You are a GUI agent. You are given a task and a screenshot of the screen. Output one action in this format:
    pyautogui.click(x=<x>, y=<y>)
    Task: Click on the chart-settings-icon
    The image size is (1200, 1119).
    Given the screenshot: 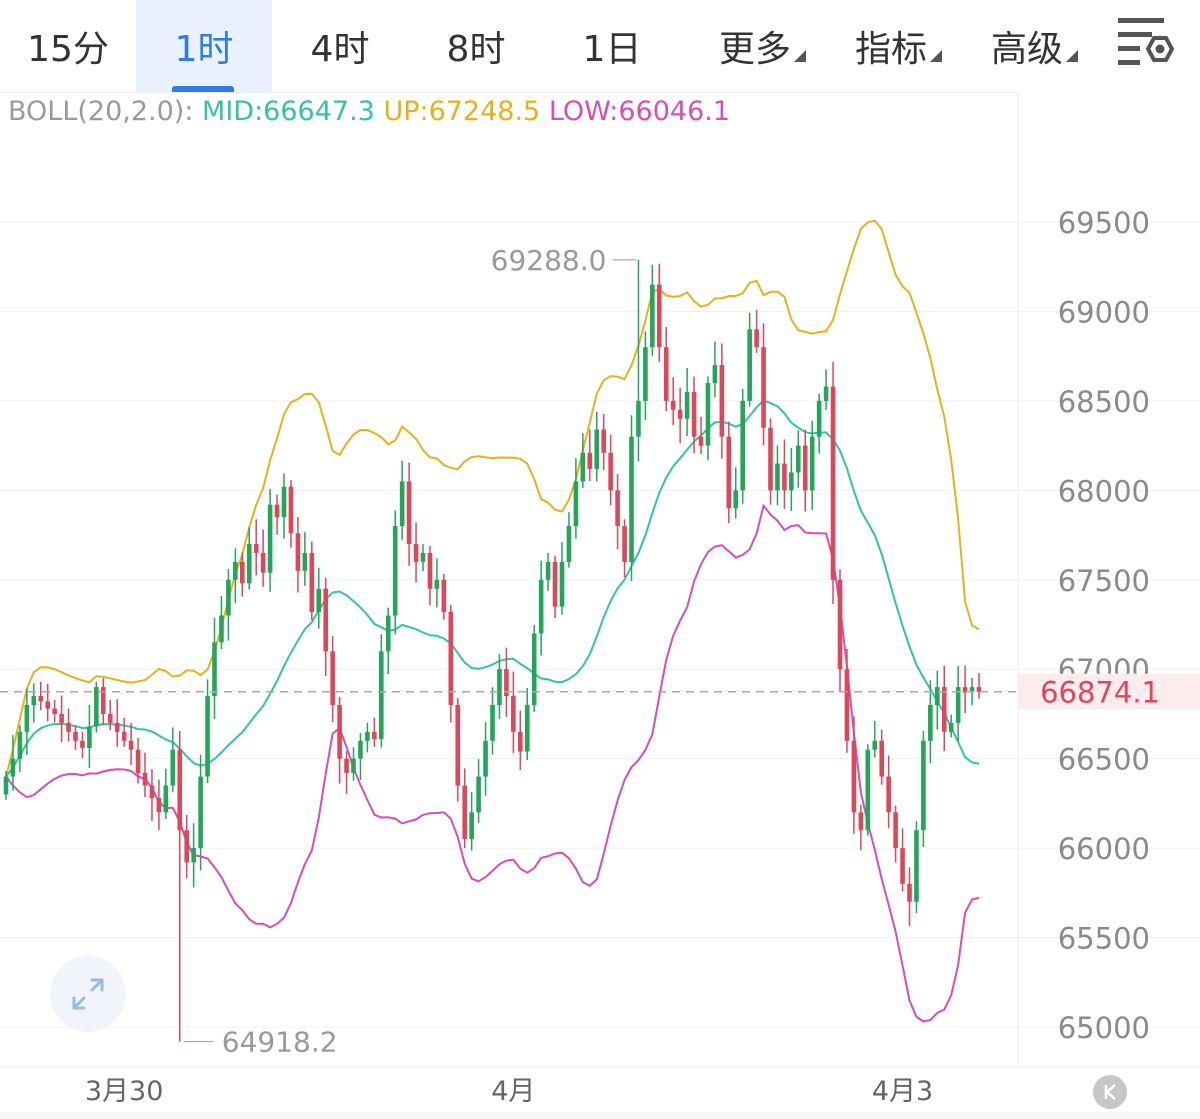 What is the action you would take?
    pyautogui.click(x=1145, y=45)
    